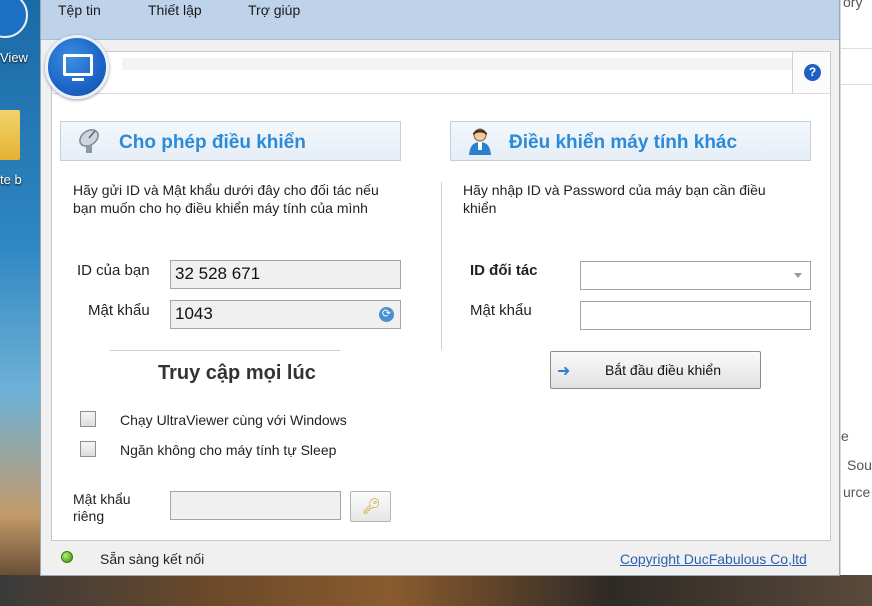 The width and height of the screenshot is (872, 606). I want to click on background-window-edge: ory e Sou urce, so click(856, 287).